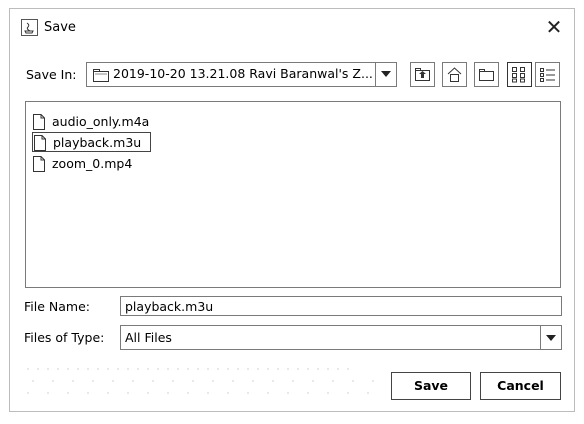 This screenshot has width=584, height=424. What do you see at coordinates (431, 386) in the screenshot?
I see `save-button: Save` at bounding box center [431, 386].